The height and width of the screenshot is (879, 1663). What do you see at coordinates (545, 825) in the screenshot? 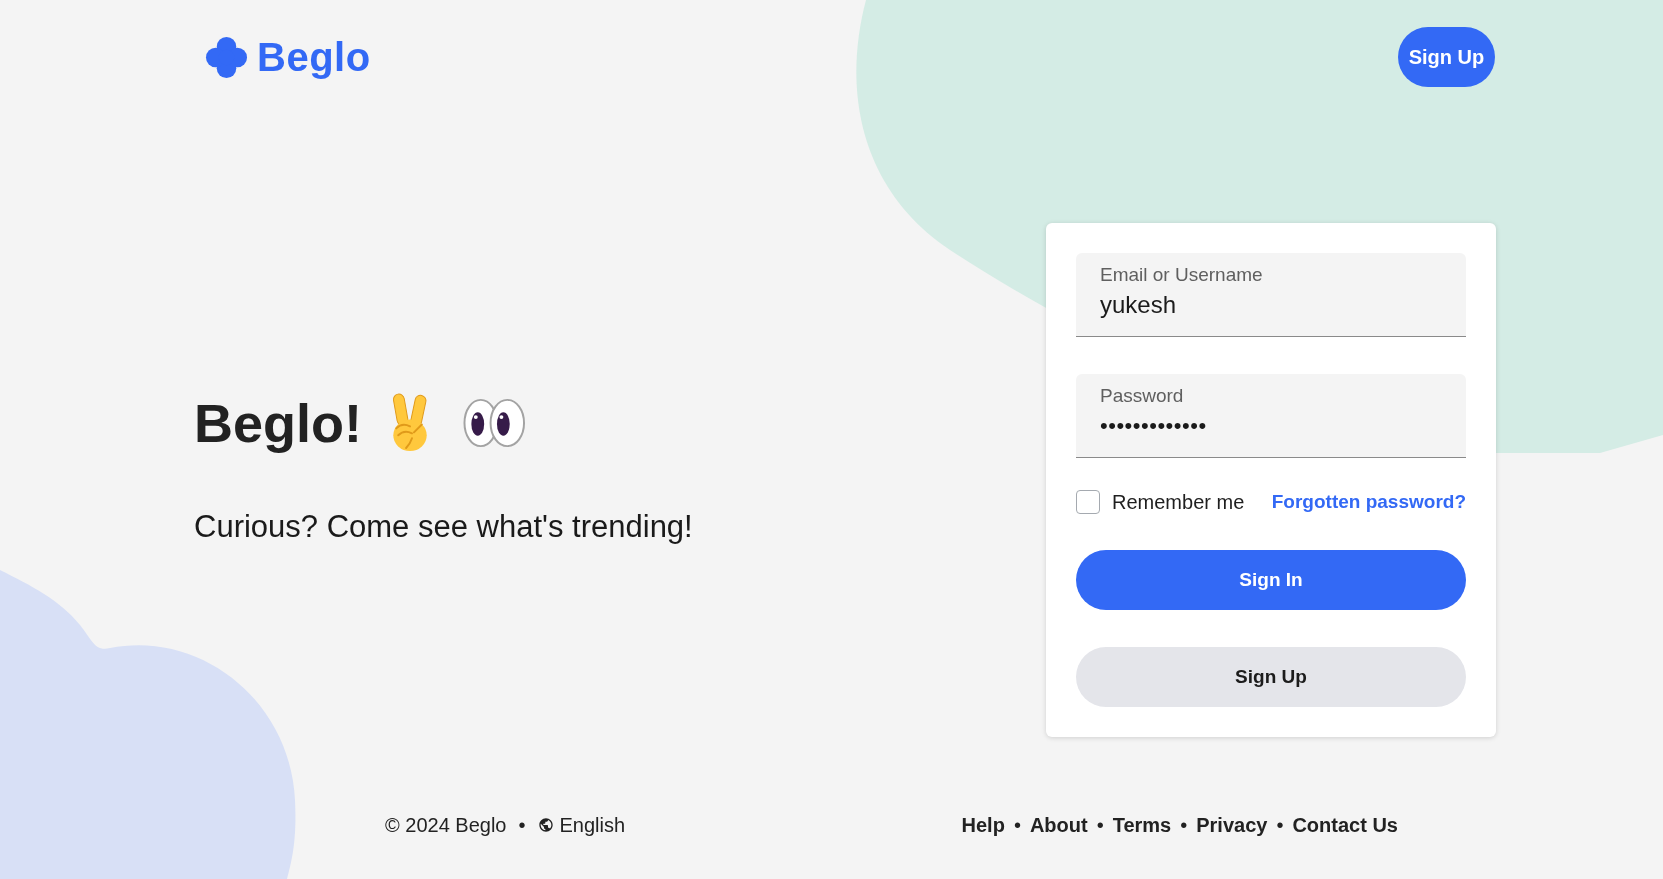
I see `globe-icon` at bounding box center [545, 825].